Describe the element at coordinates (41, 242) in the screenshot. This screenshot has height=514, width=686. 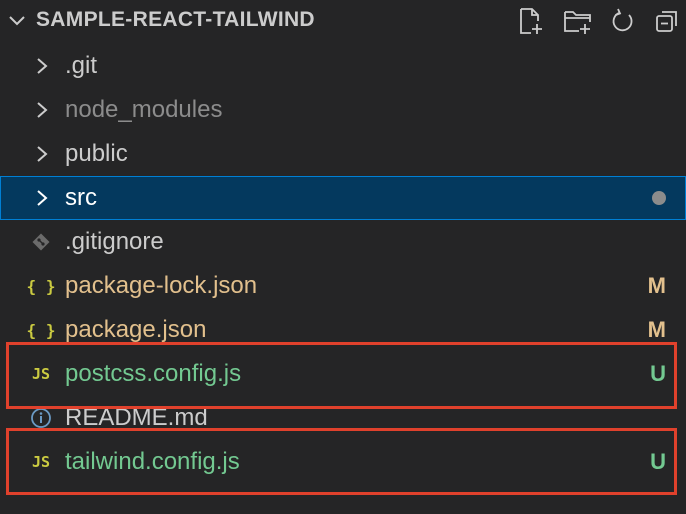
I see `git-icon` at that location.